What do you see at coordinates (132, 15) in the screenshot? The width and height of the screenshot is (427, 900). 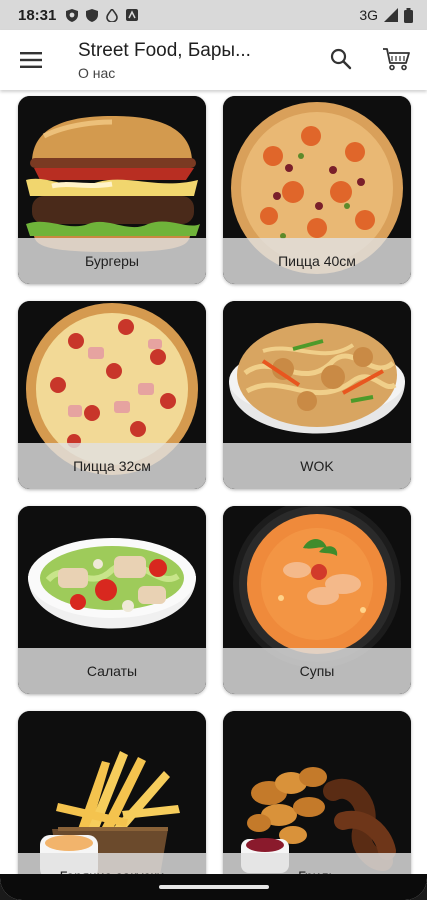 I see `app-notification-icon` at bounding box center [132, 15].